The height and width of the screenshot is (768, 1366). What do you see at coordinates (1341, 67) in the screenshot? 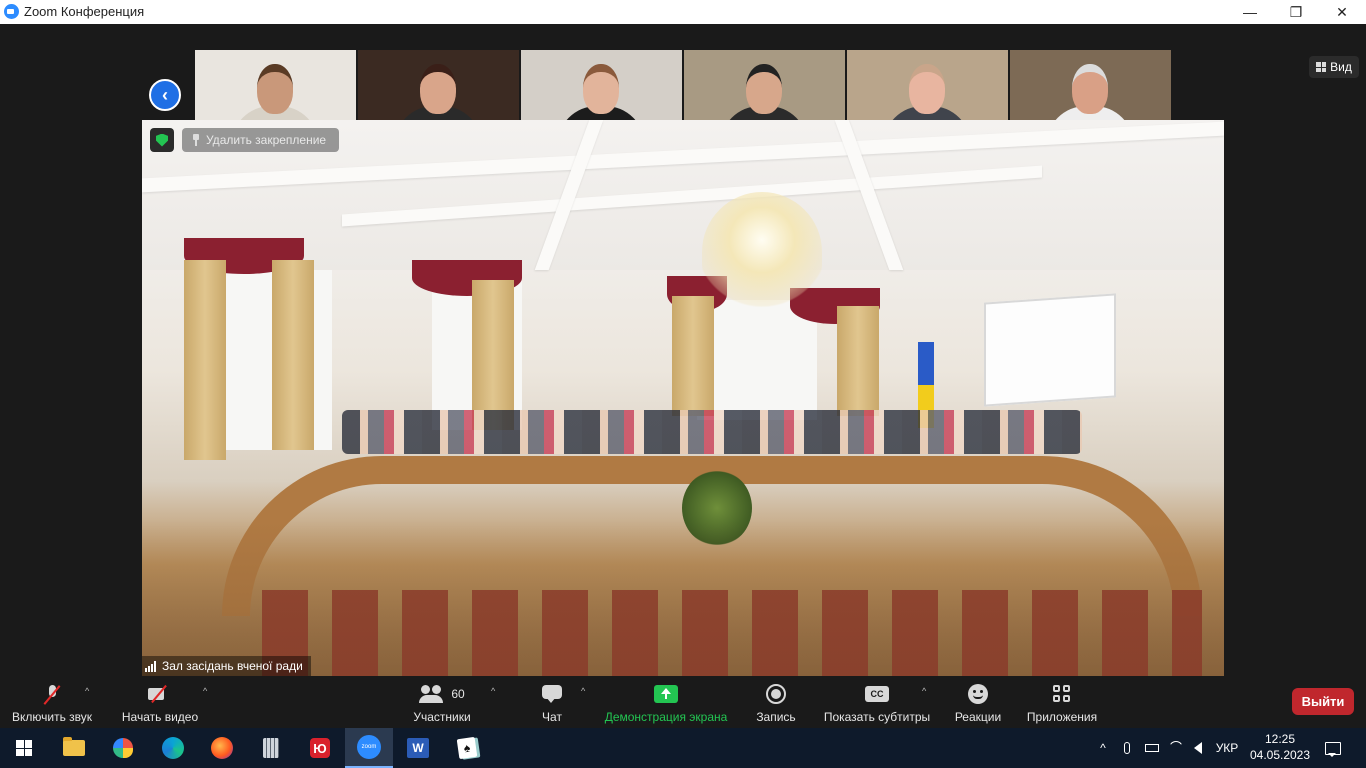
I see `view-label: Вид` at bounding box center [1341, 67].